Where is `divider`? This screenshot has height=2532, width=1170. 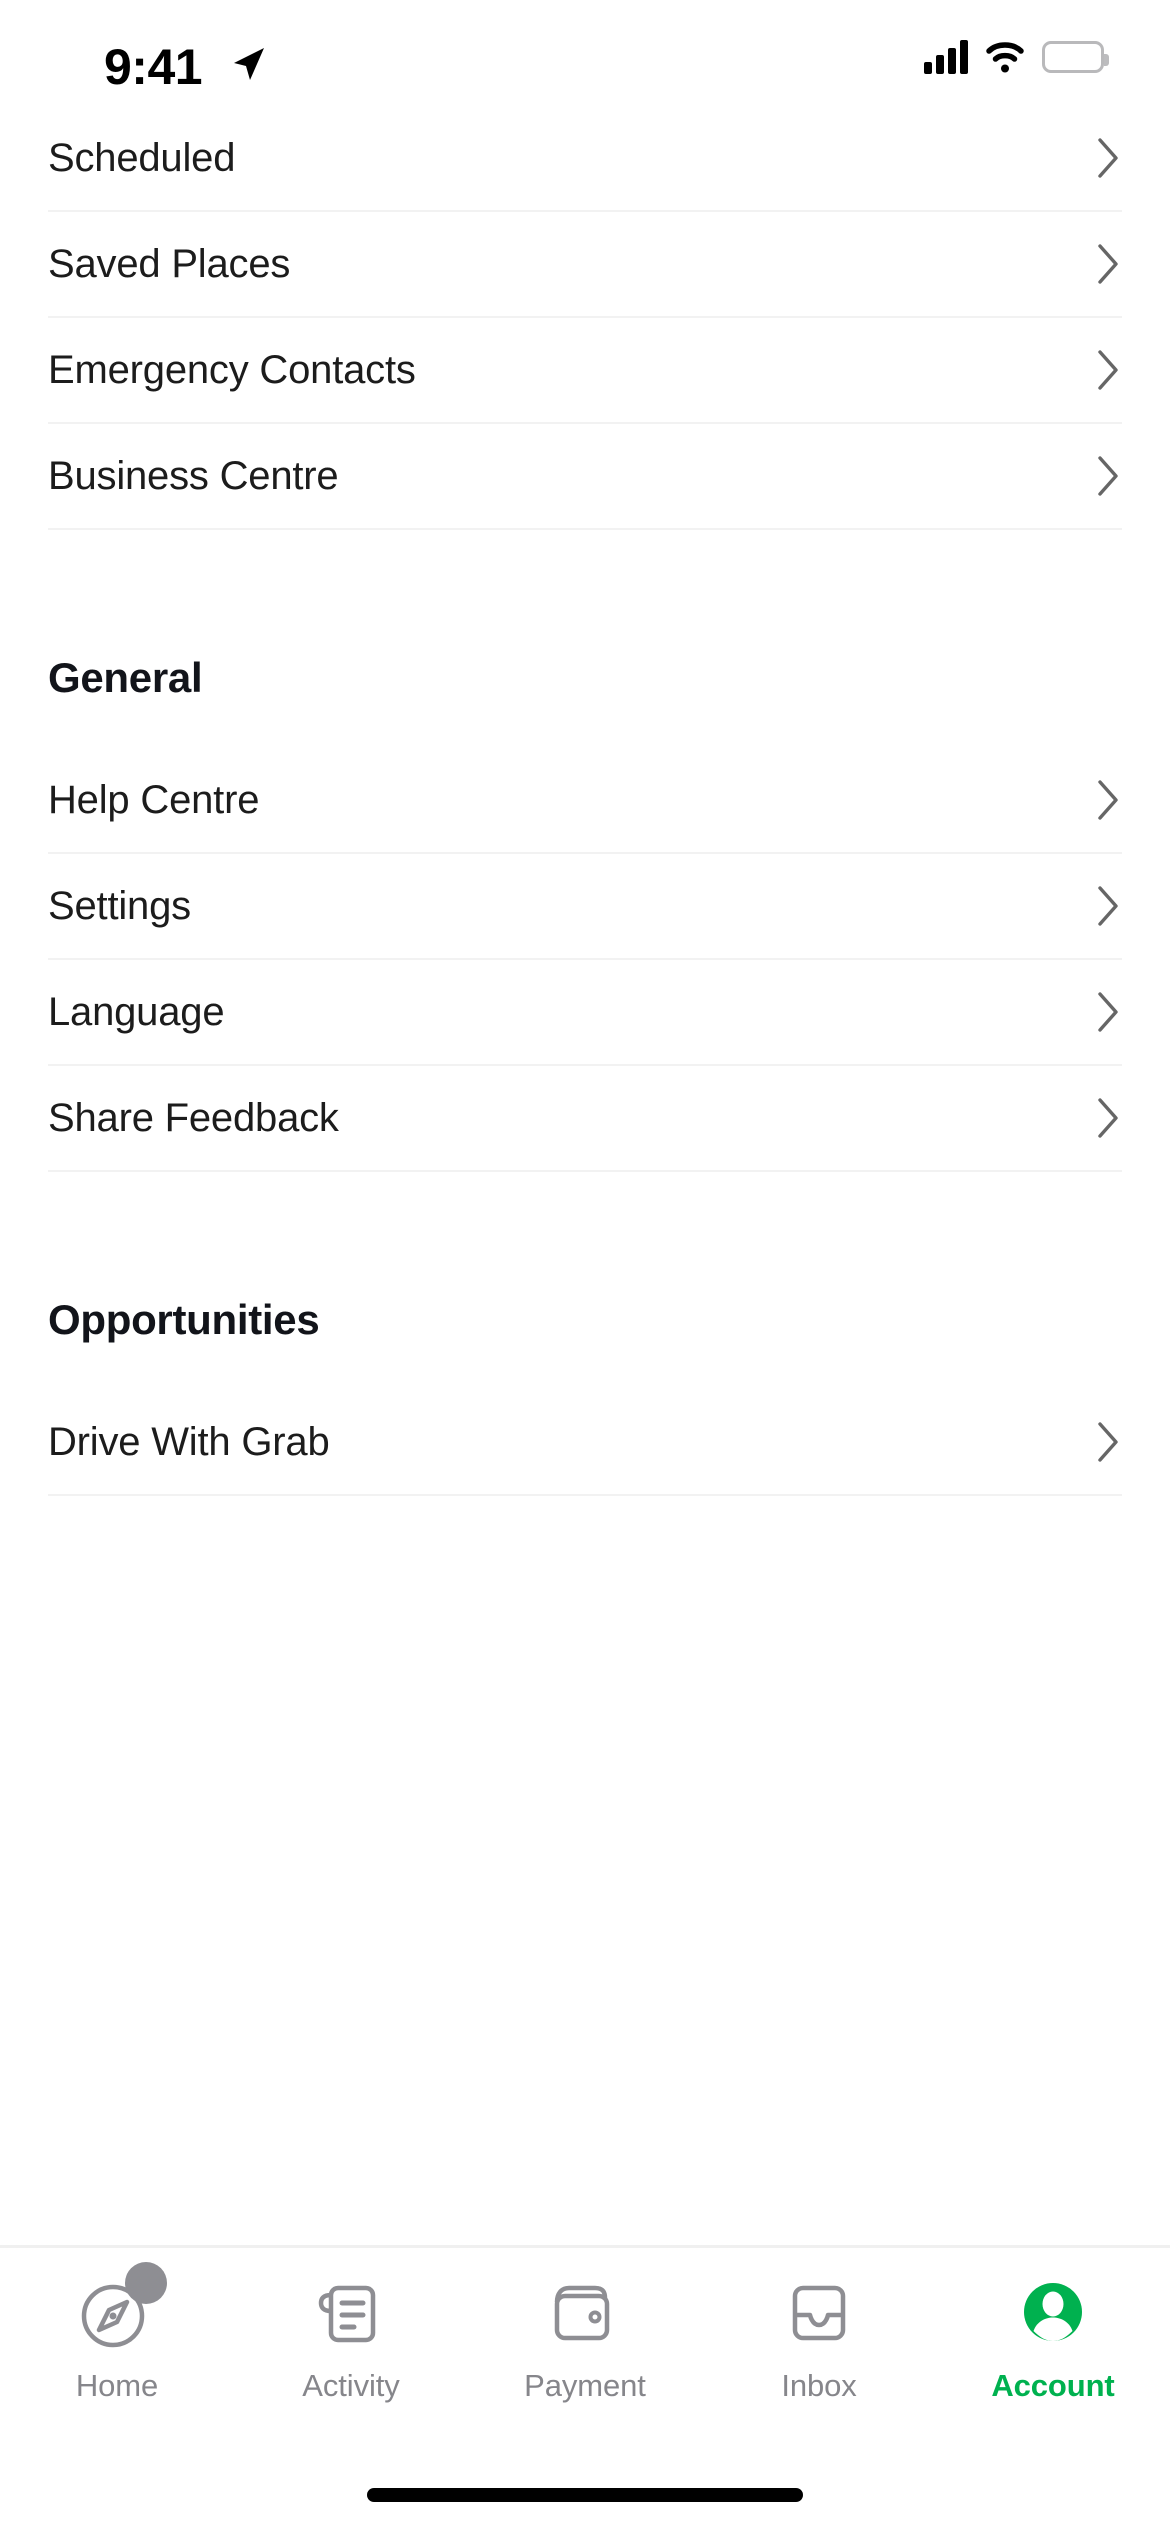
divider is located at coordinates (585, 1495).